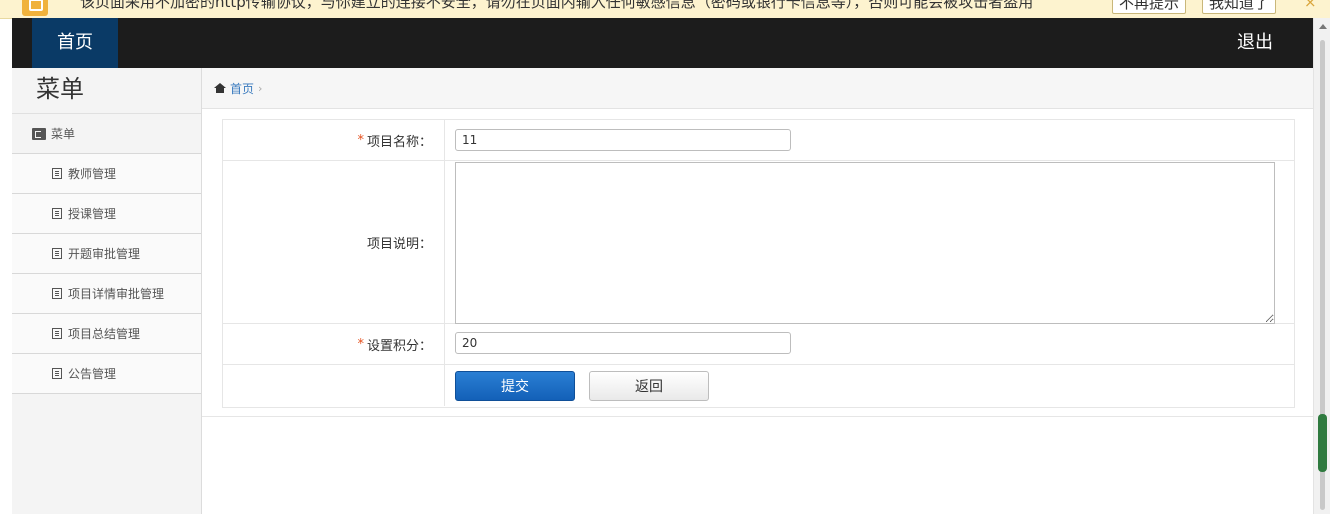 This screenshot has width=1330, height=514. What do you see at coordinates (1322, 443) in the screenshot?
I see `scroll-thumb` at bounding box center [1322, 443].